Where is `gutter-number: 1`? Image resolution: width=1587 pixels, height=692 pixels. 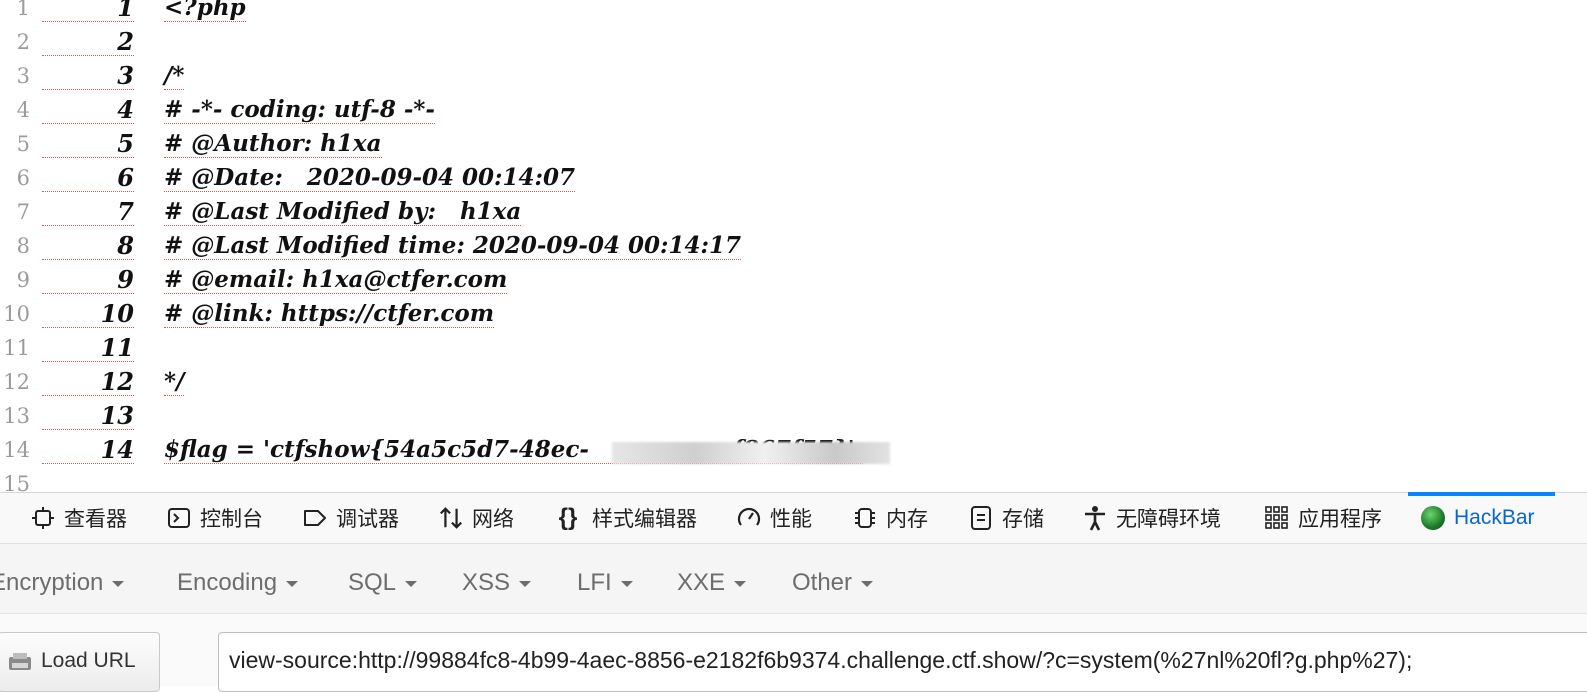 gutter-number: 1 is located at coordinates (23, 10).